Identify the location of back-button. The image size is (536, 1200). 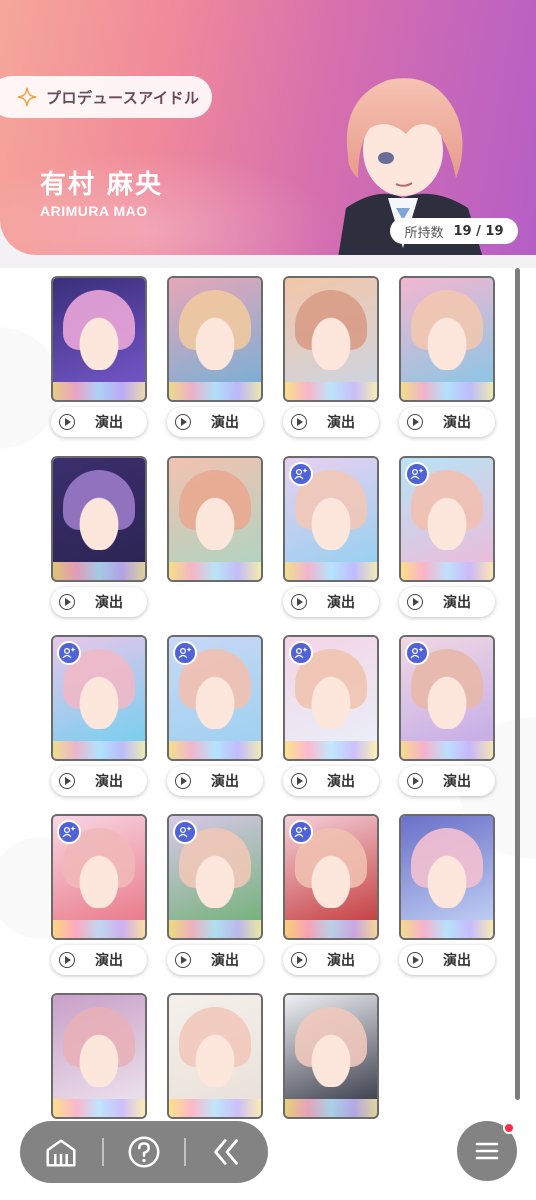
(227, 1152).